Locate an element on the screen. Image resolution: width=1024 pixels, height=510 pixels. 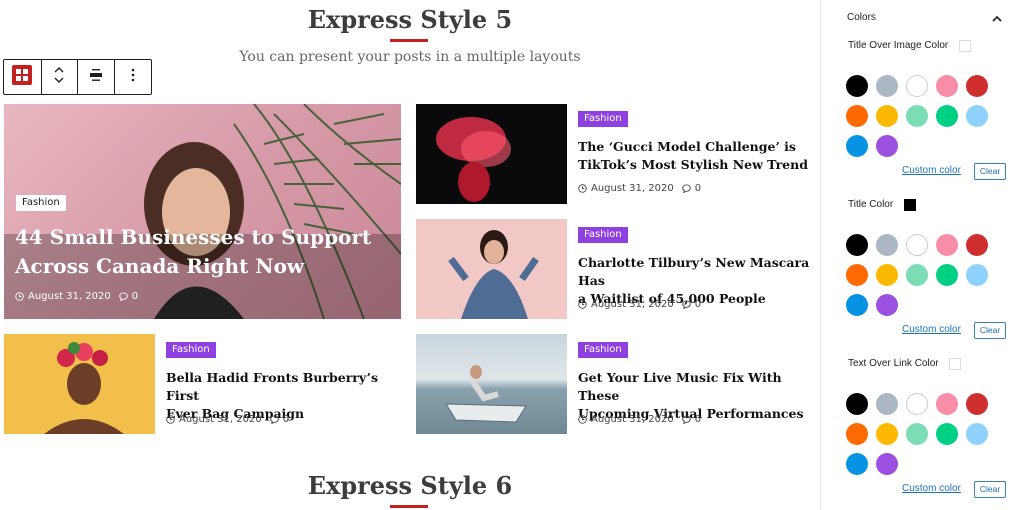
align-icon is located at coordinates (96, 77).